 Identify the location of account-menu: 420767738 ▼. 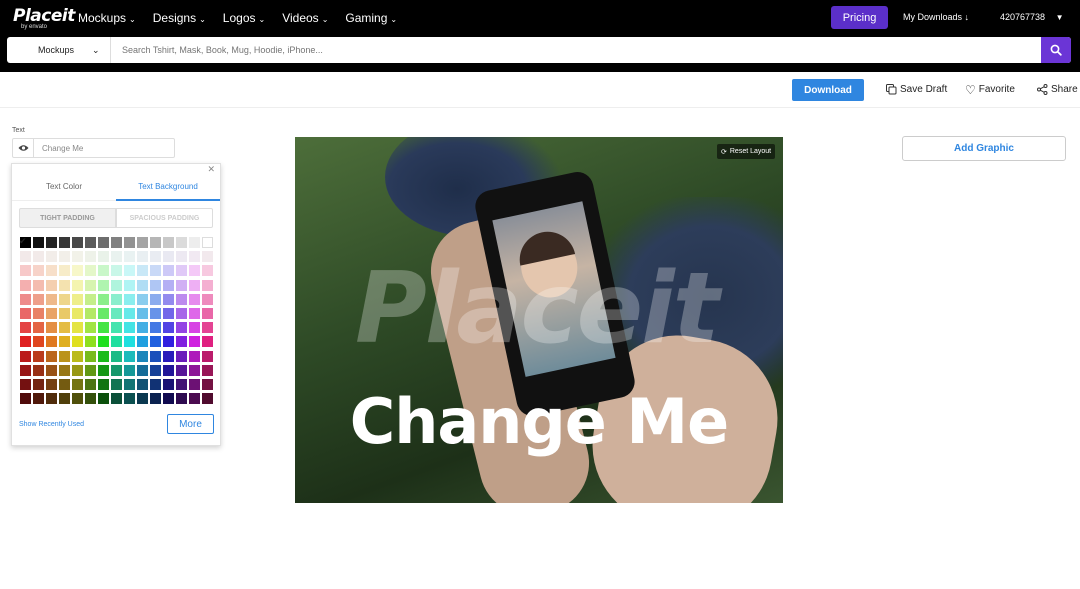
(1032, 17).